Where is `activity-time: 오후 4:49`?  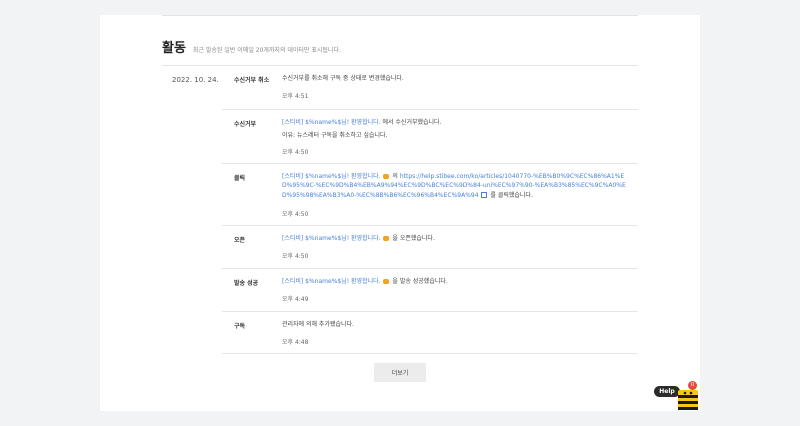
activity-time: 오후 4:49 is located at coordinates (295, 299).